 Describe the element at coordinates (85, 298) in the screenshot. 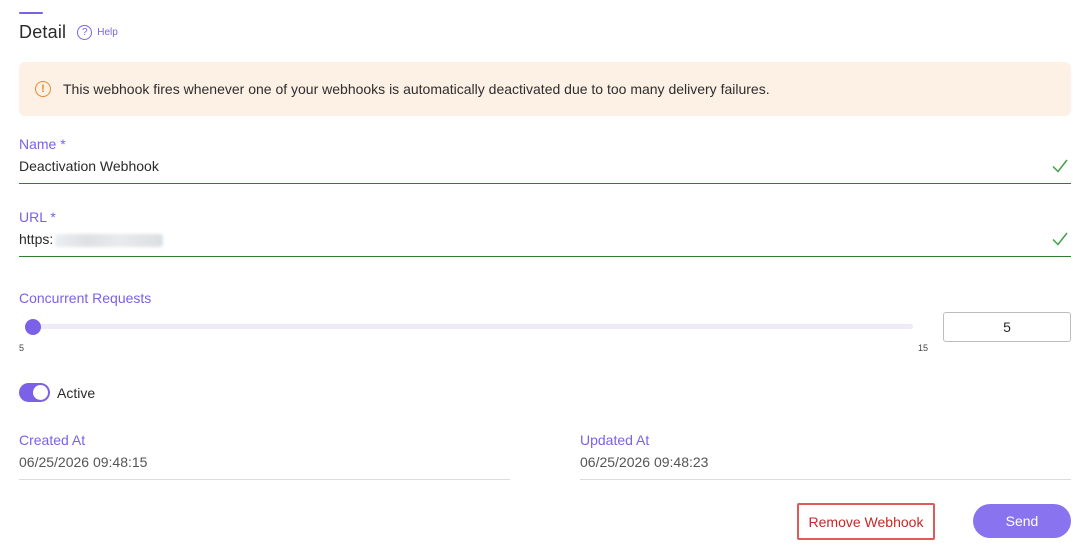

I see `concurrent-requests-label: Concurrent Requests` at that location.